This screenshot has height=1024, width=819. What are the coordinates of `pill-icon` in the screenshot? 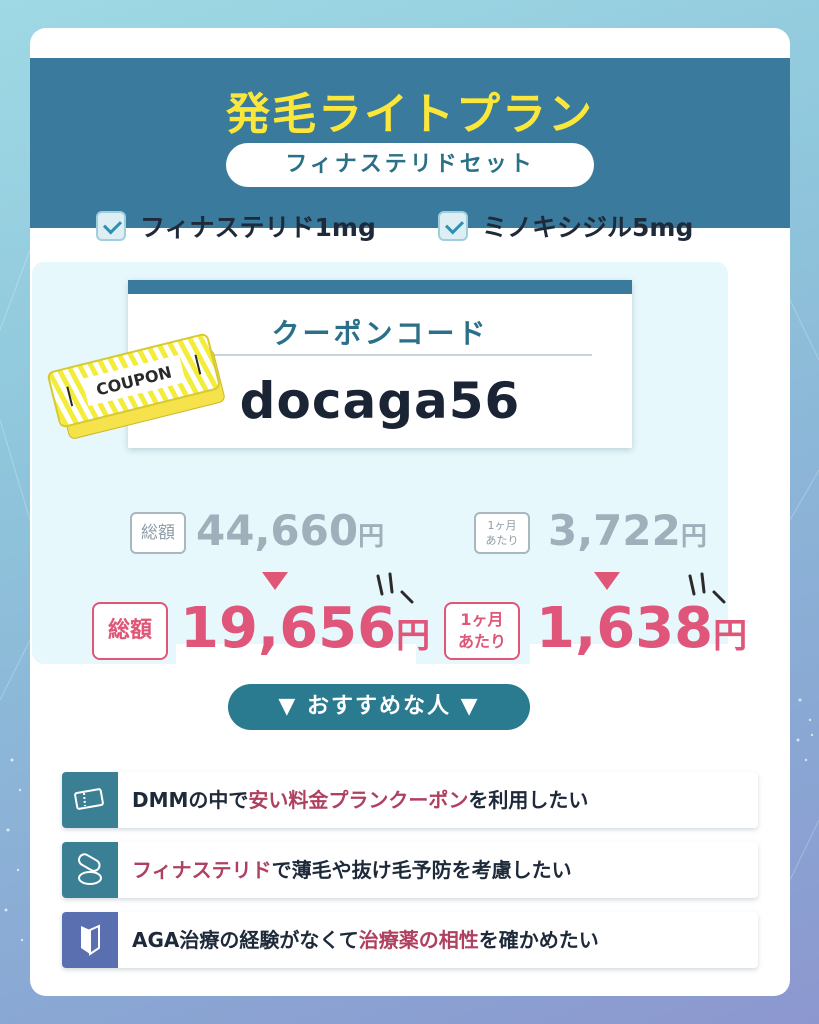 It's located at (90, 870).